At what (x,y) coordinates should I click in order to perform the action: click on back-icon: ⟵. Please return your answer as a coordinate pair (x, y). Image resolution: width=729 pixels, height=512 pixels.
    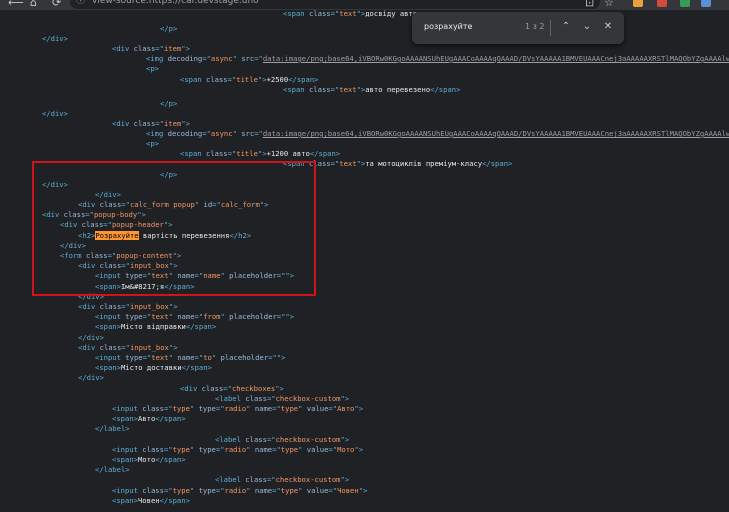
    Looking at the image, I should click on (16, 5).